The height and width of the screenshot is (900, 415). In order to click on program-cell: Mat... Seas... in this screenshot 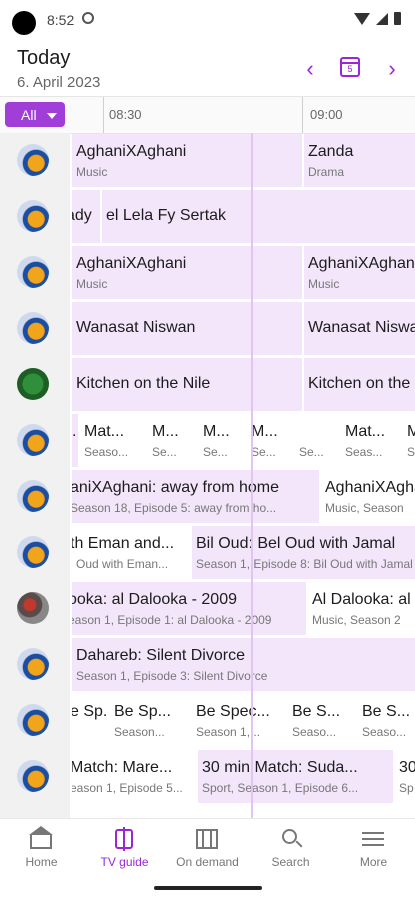, I will do `click(370, 440)`.